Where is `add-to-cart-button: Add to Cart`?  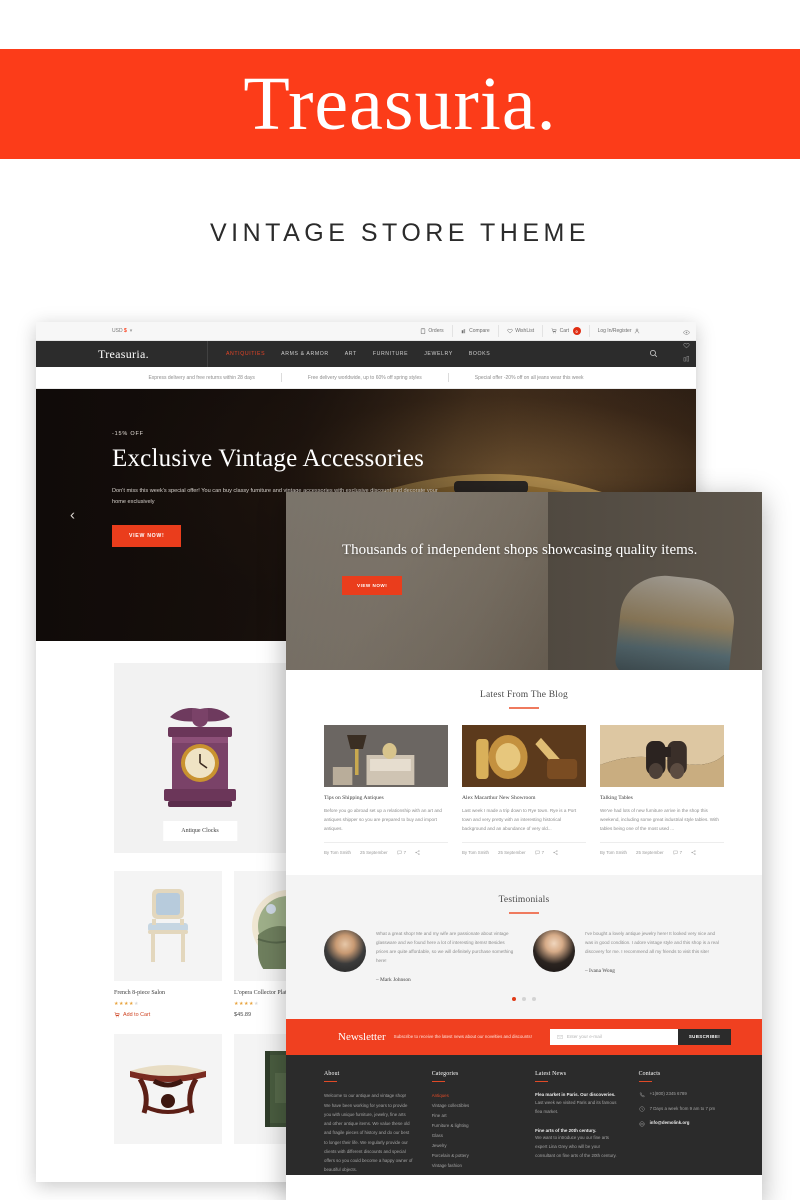
add-to-cart-button: Add to Cart is located at coordinates (168, 1015).